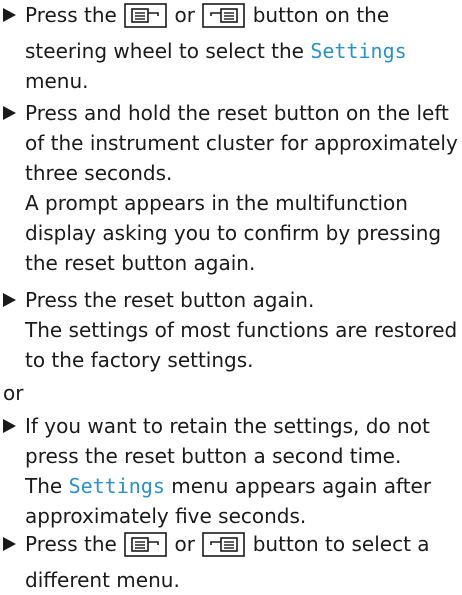  I want to click on step-4-line-3: The Settings menu appears again after, so click(228, 486).